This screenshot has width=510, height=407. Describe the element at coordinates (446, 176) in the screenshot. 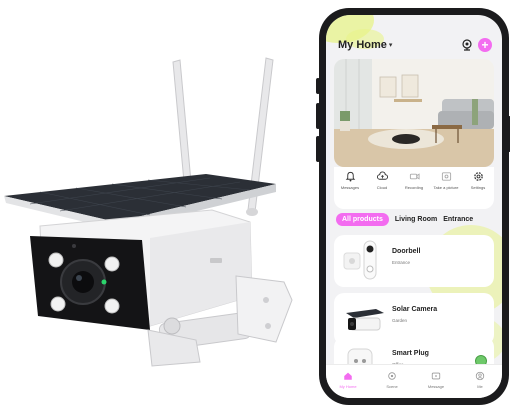

I see `photo-icon` at that location.